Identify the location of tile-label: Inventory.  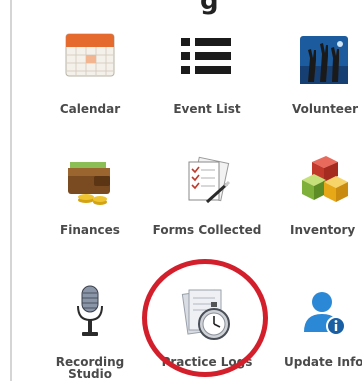
(323, 230).